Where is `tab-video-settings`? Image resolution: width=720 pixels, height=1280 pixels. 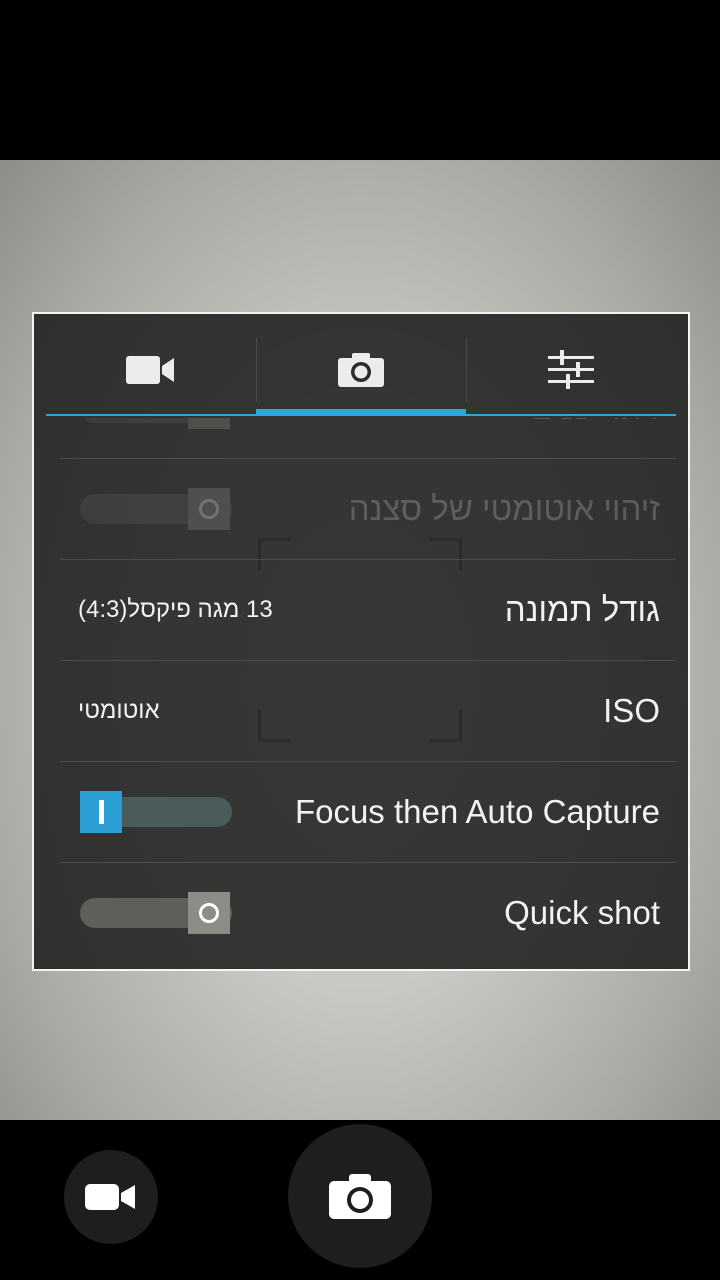
tab-video-settings is located at coordinates (151, 370).